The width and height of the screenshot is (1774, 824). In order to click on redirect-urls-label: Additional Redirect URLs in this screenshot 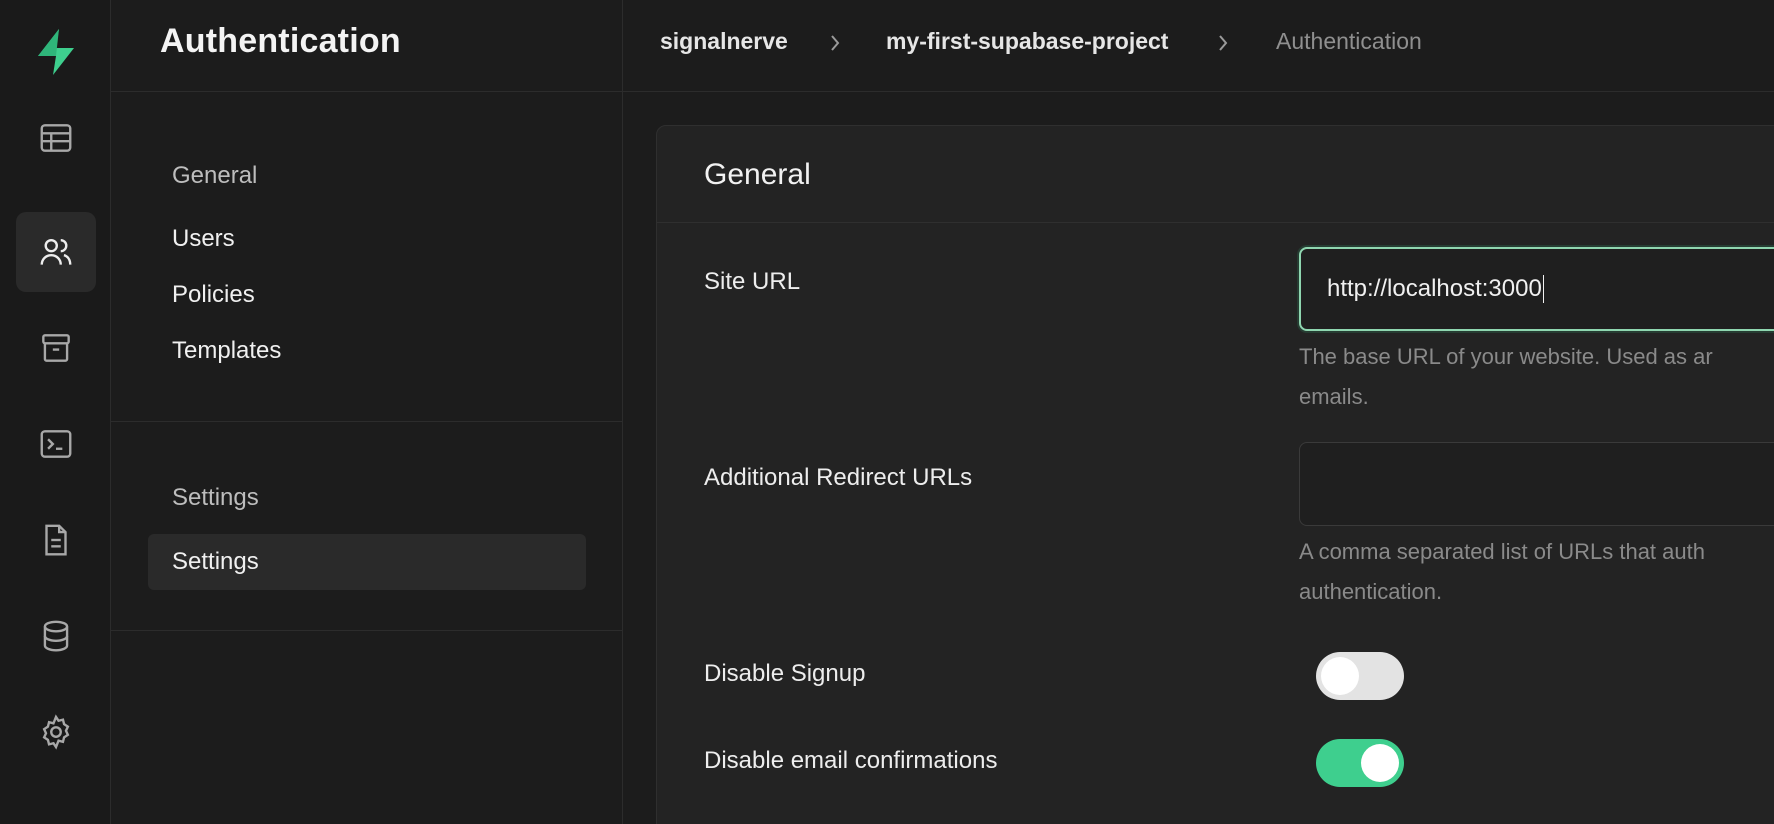, I will do `click(838, 477)`.